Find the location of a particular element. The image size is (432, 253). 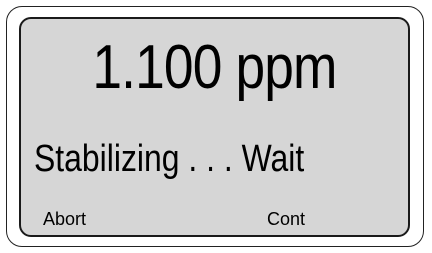

continue-softkey: Cont is located at coordinates (286, 219).